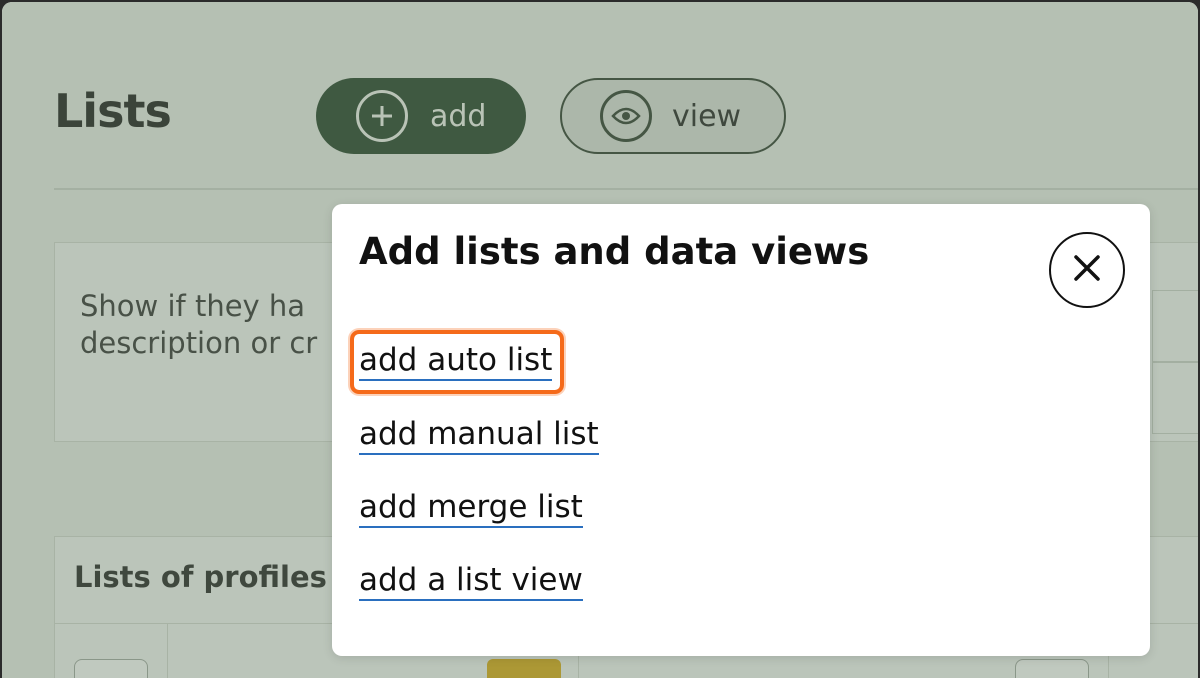 The width and height of the screenshot is (1200, 678). Describe the element at coordinates (471, 508) in the screenshot. I see `add-merge-list-link: add merge list` at that location.